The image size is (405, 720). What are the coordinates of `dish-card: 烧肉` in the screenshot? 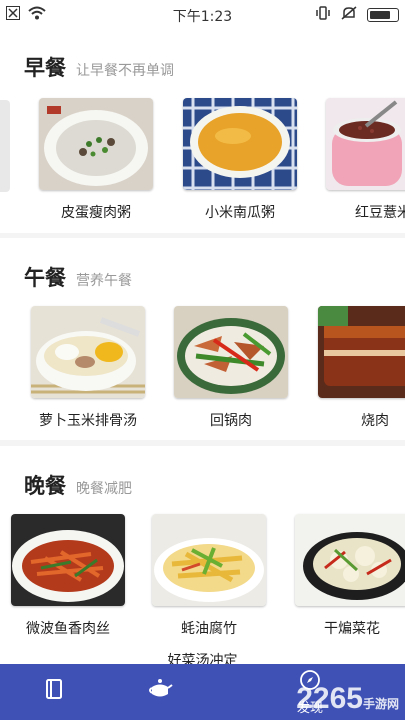 It's located at (361, 367).